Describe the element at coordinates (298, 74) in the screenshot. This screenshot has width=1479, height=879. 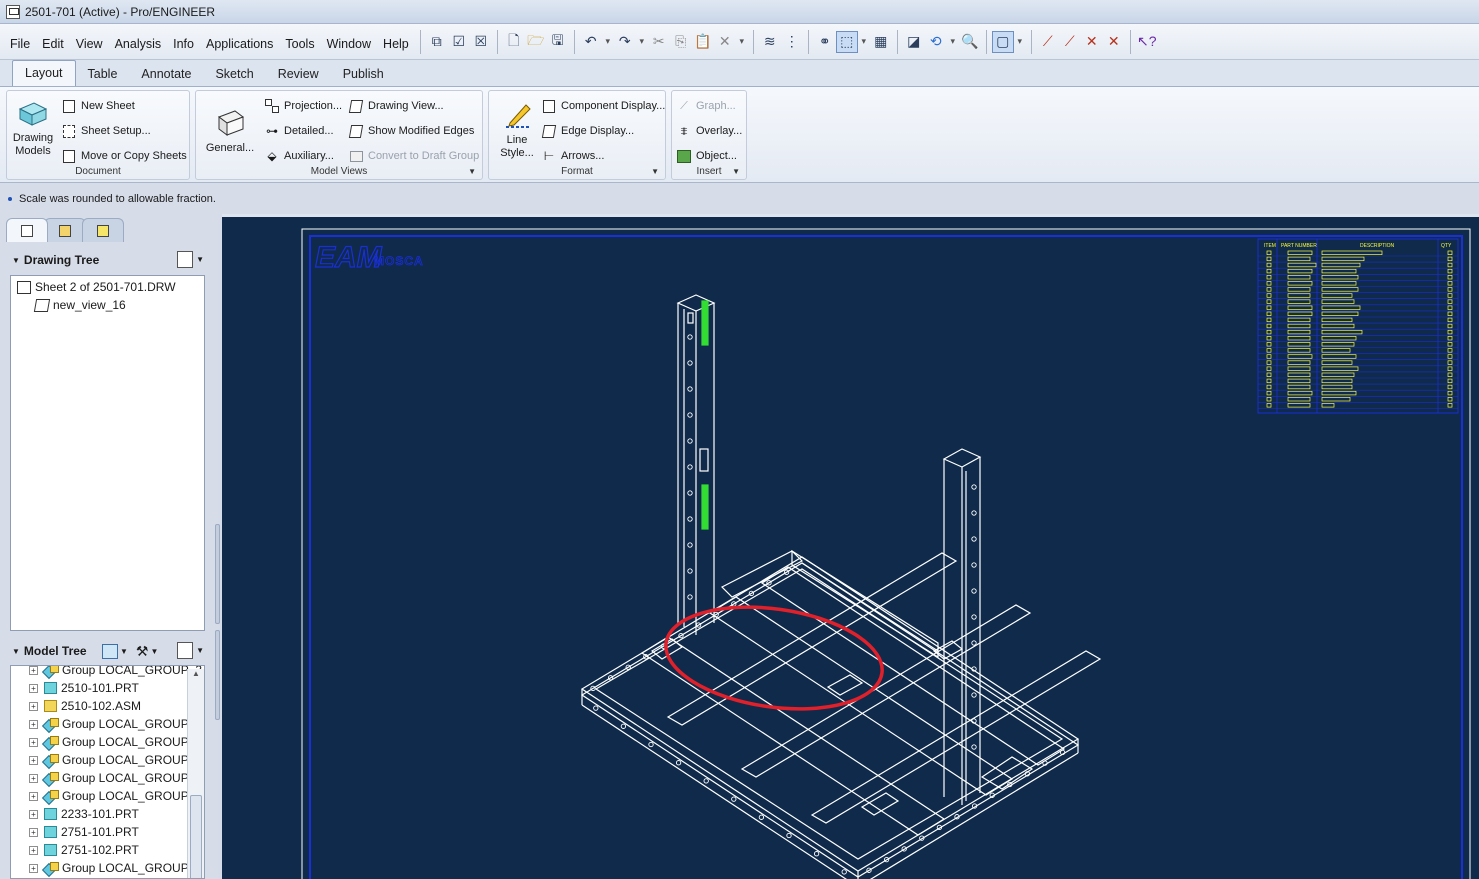
I see `tab-review: Review` at that location.